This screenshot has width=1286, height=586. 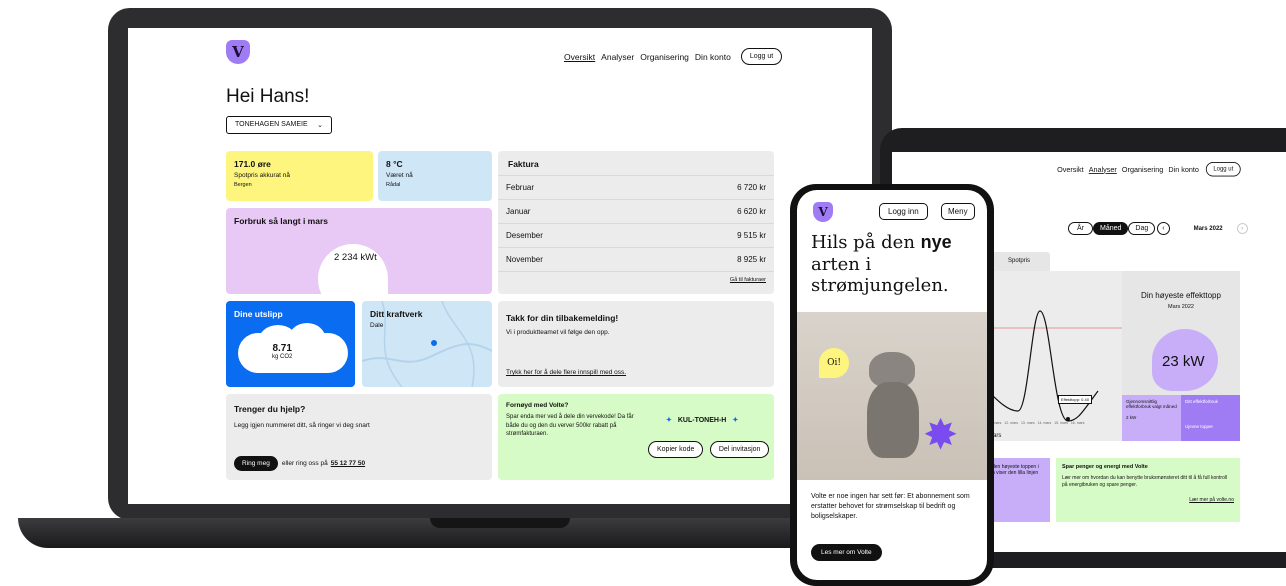 I want to click on spot-price-value: 171.0 øre, so click(x=252, y=164).